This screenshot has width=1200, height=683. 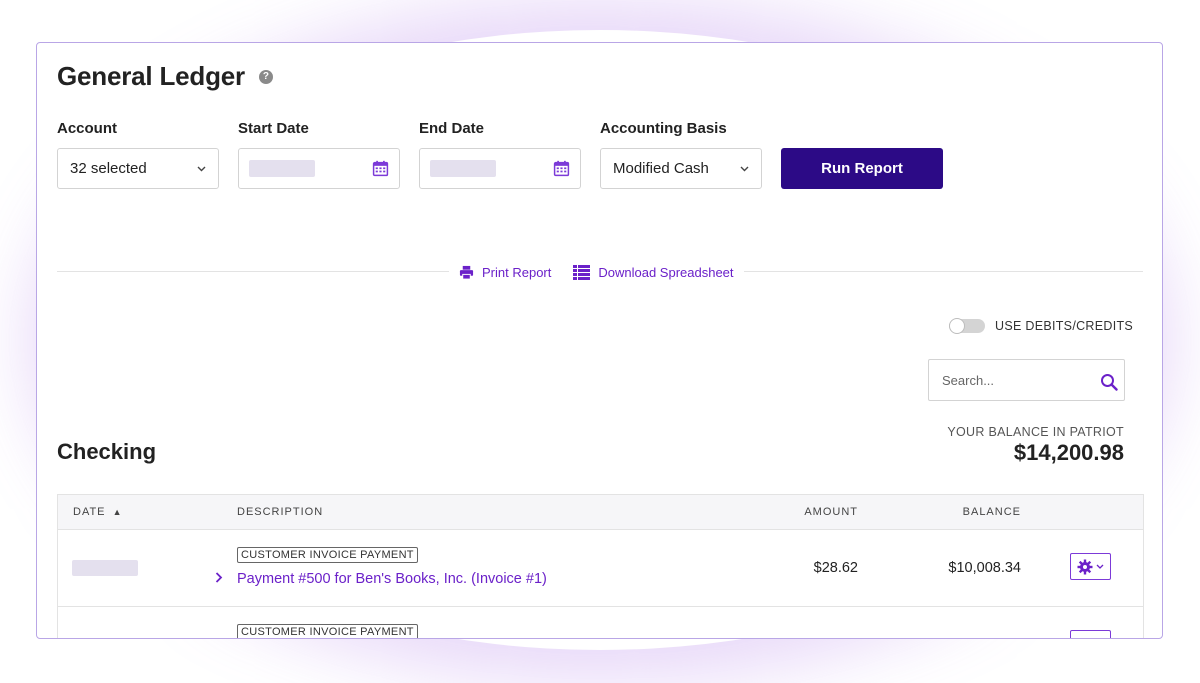 What do you see at coordinates (1017, 380) in the screenshot?
I see `search-input` at bounding box center [1017, 380].